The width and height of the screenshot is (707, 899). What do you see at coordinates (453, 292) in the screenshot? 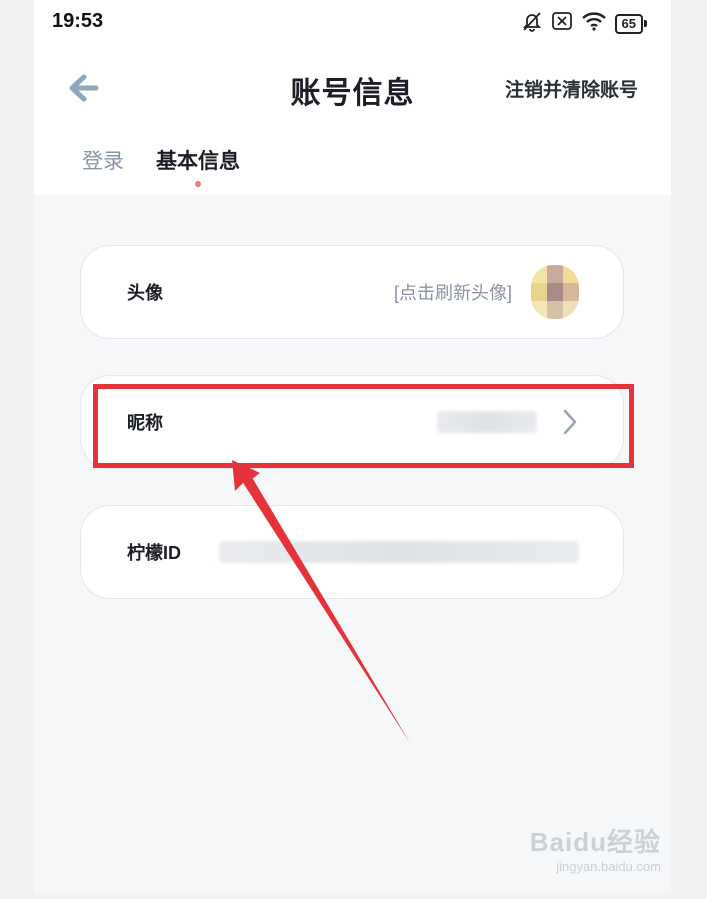
I see `refresh-avatar-link: [点击刷新头像]` at bounding box center [453, 292].